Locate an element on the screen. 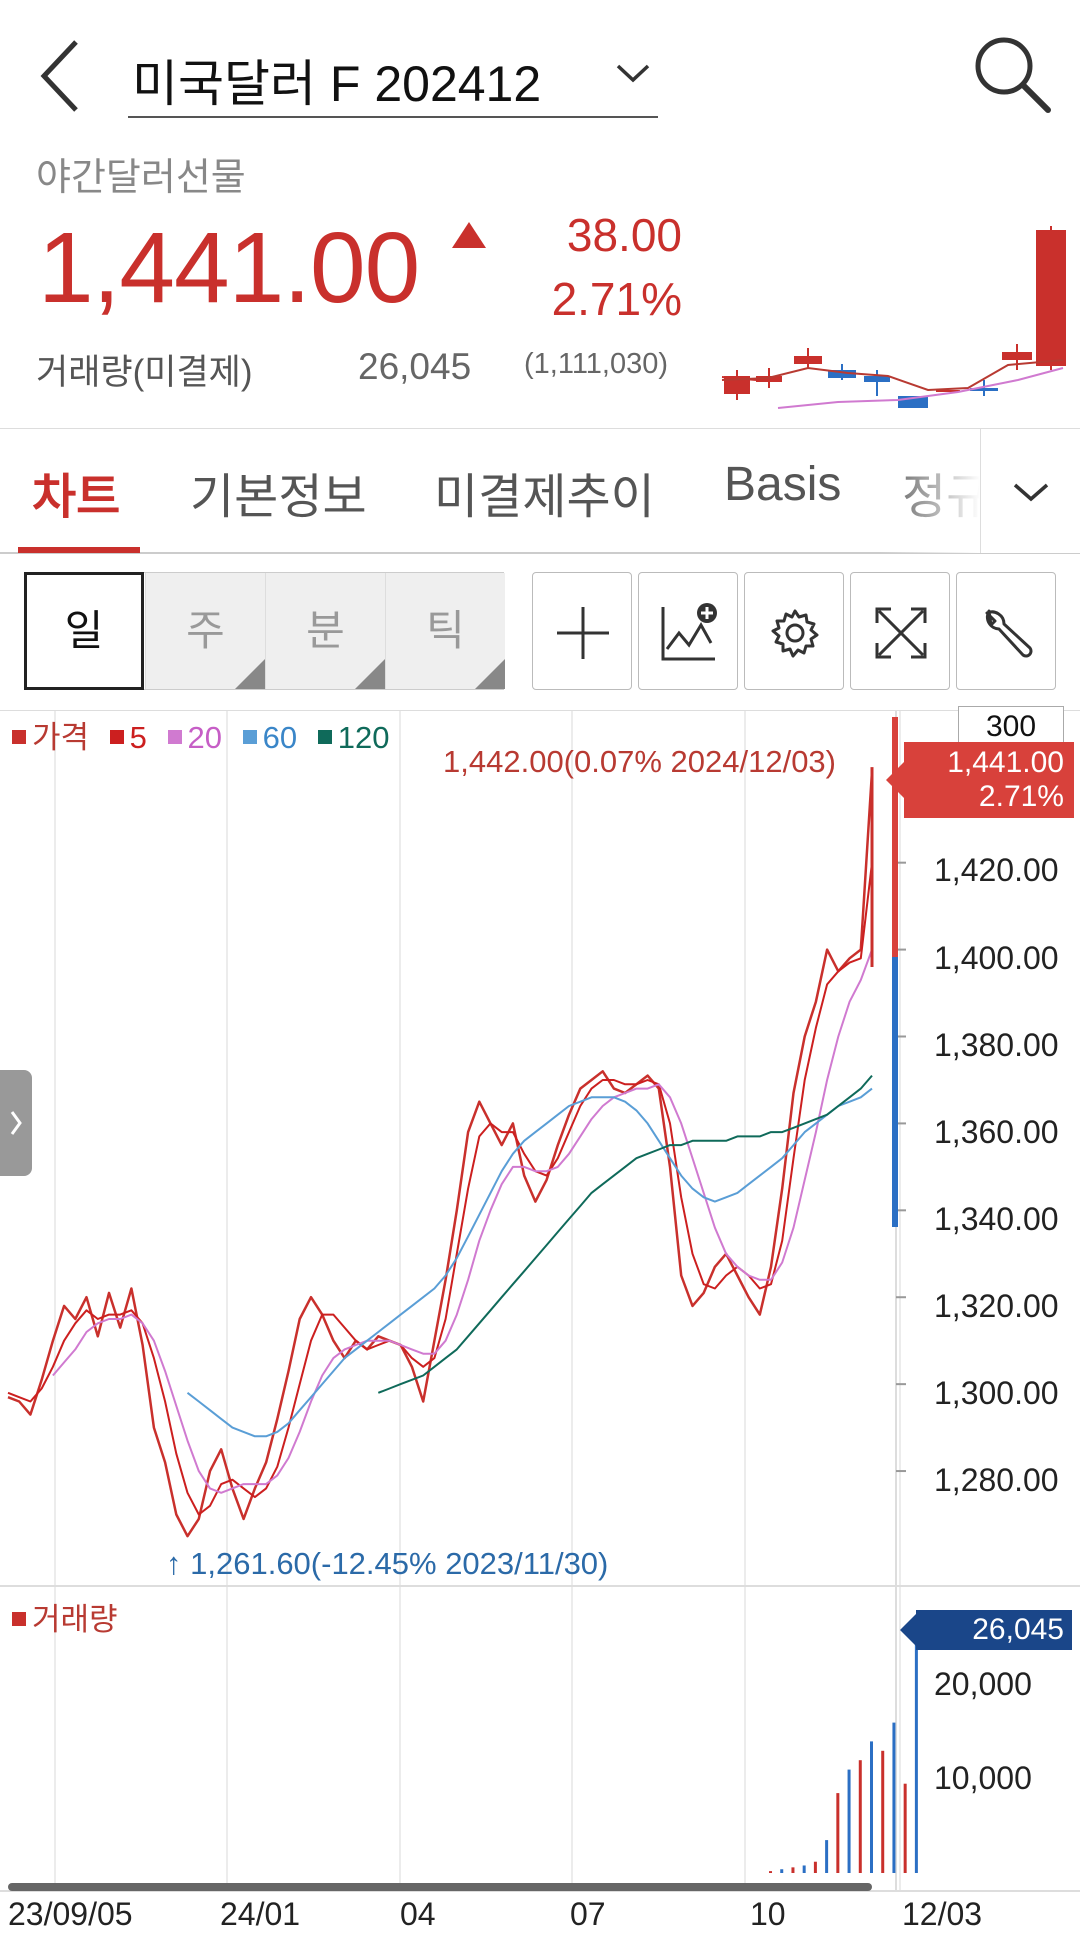  tab-more-button is located at coordinates (1030, 491).